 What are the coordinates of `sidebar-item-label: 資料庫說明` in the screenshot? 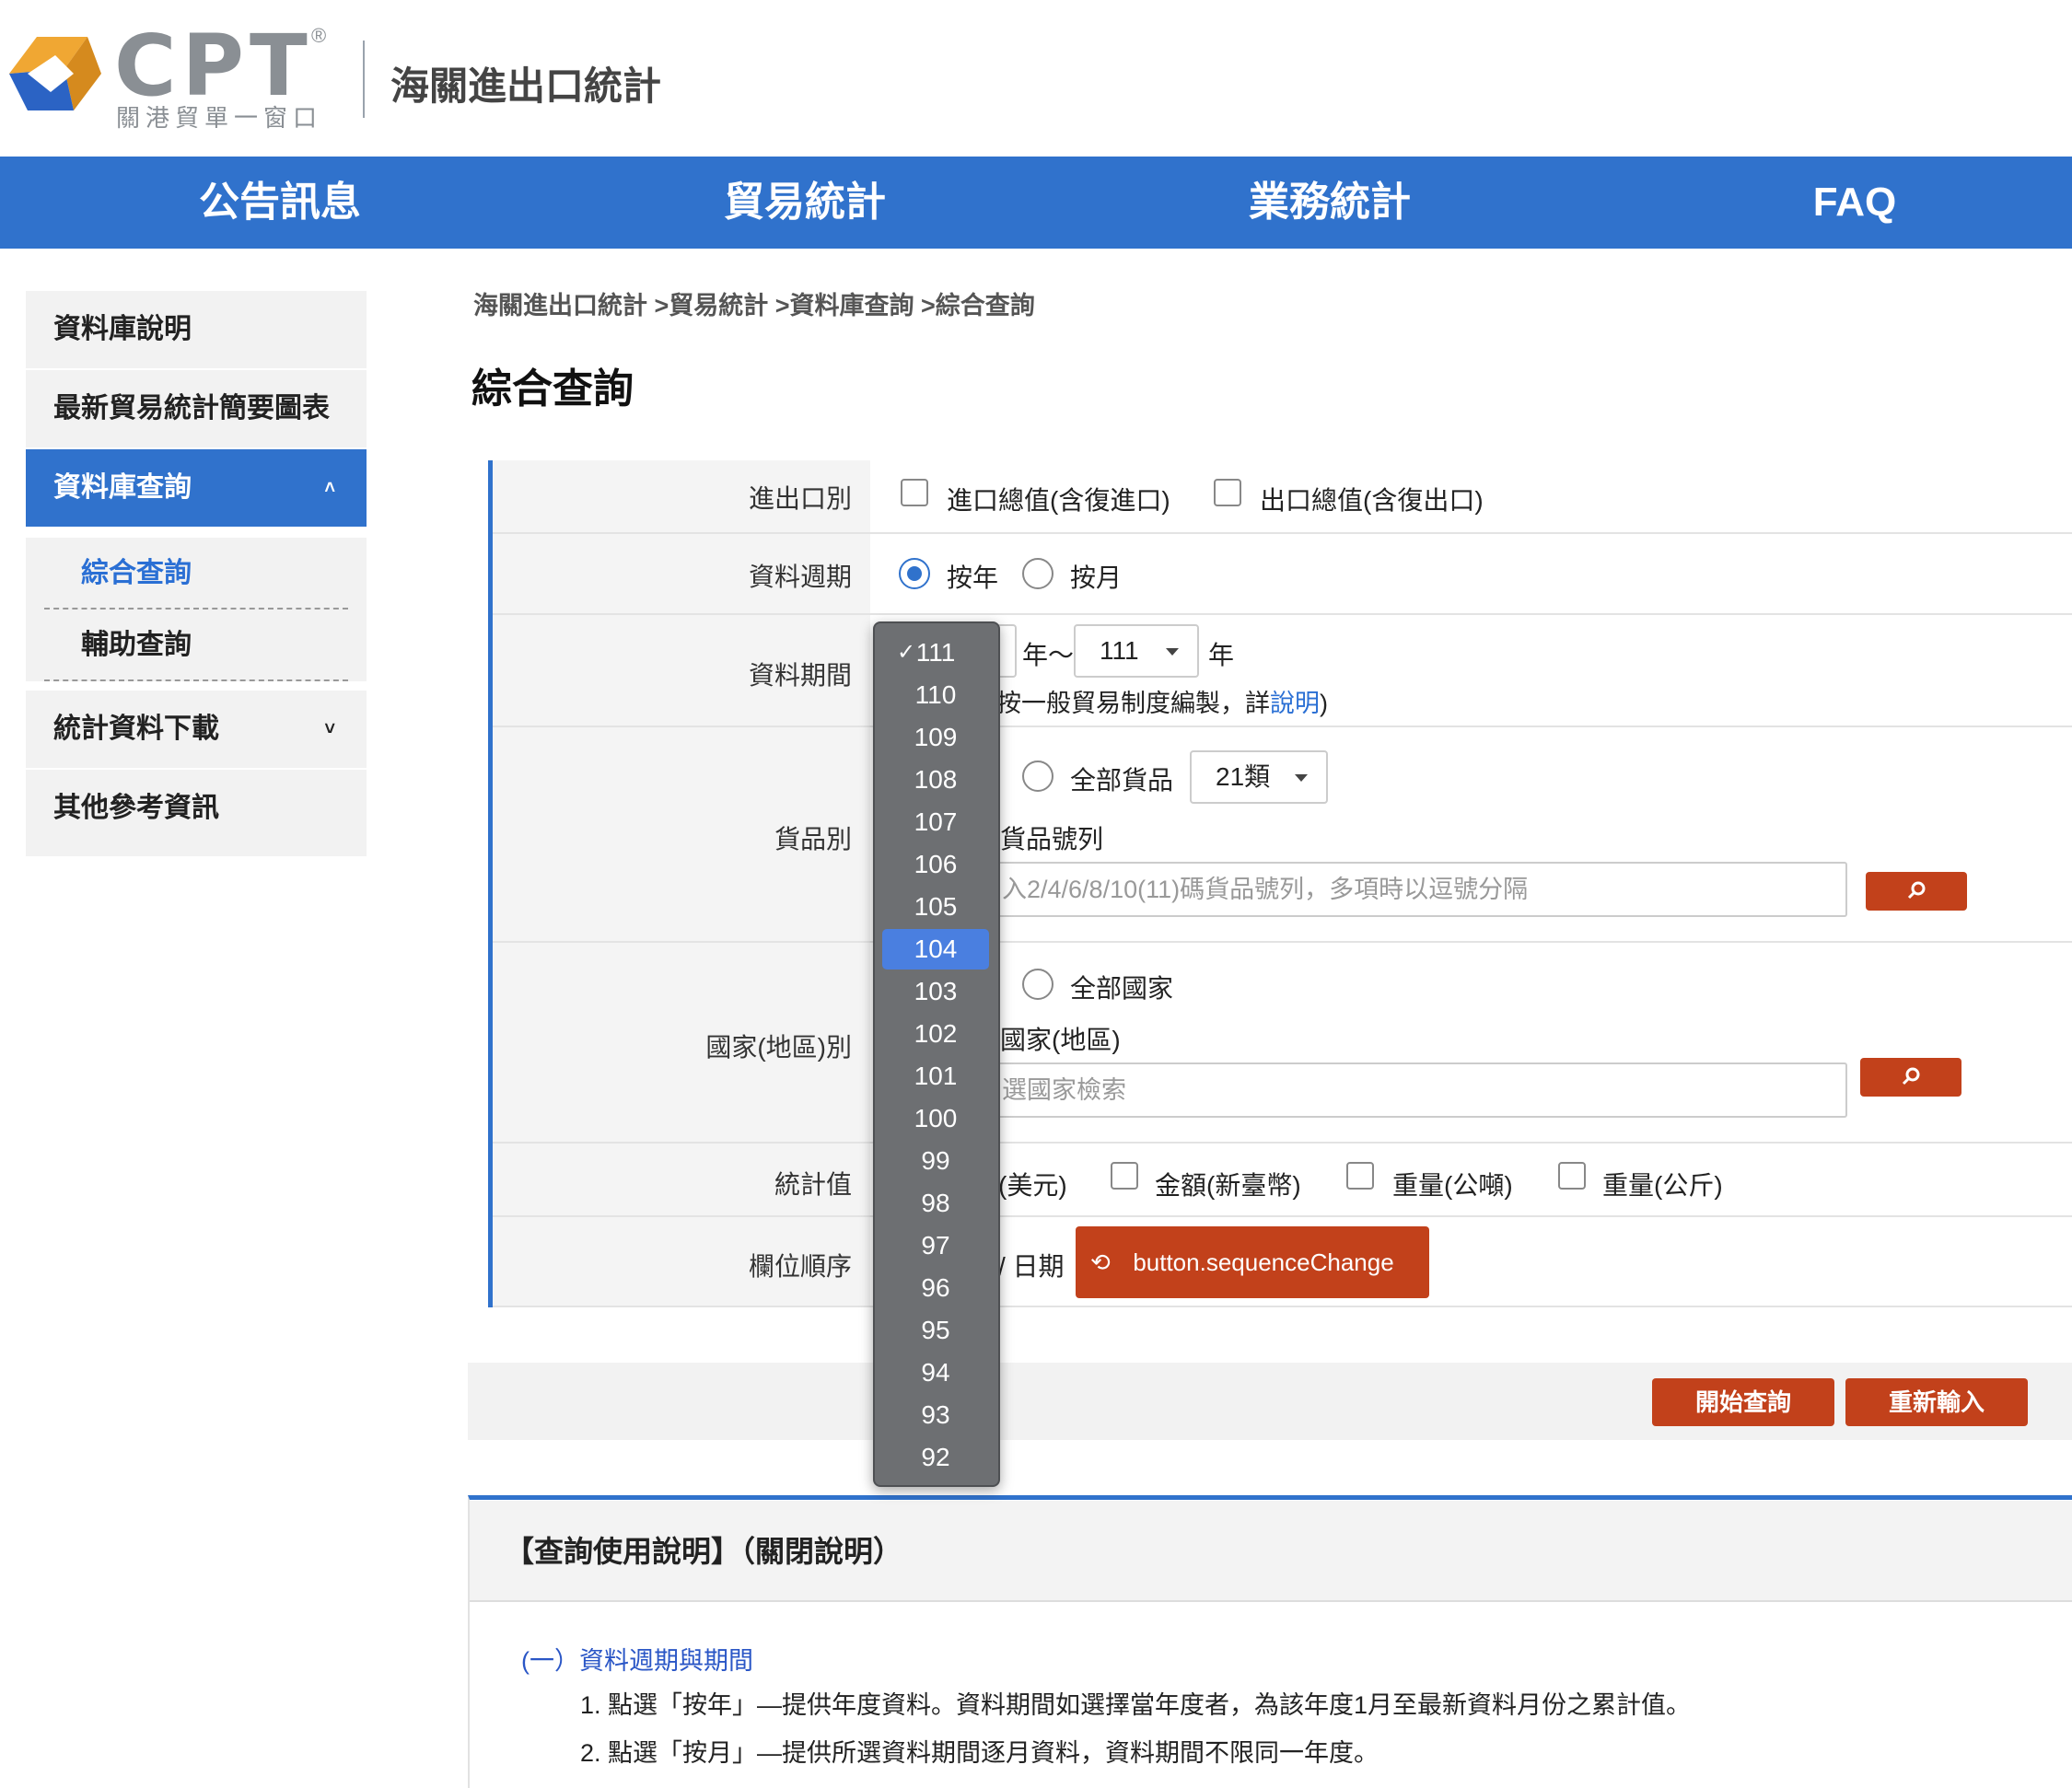 It's located at (122, 329).